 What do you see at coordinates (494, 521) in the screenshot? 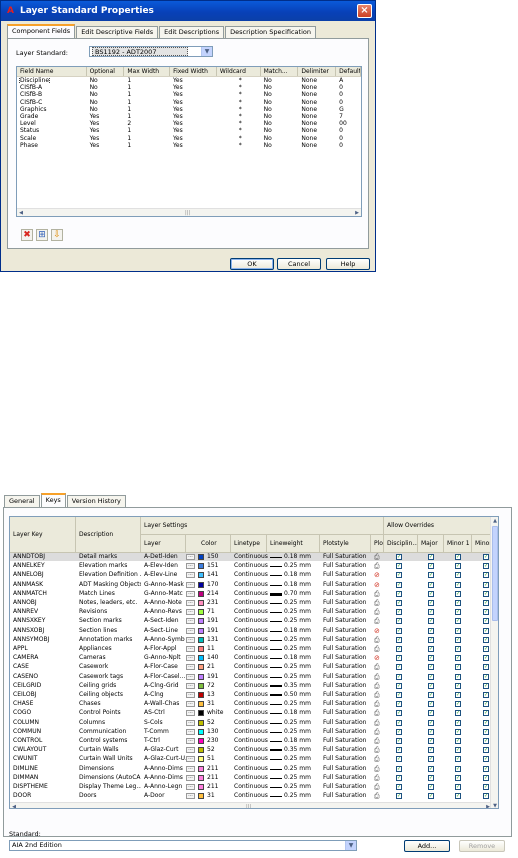
I see `scroll-up-icon: ▲` at bounding box center [494, 521].